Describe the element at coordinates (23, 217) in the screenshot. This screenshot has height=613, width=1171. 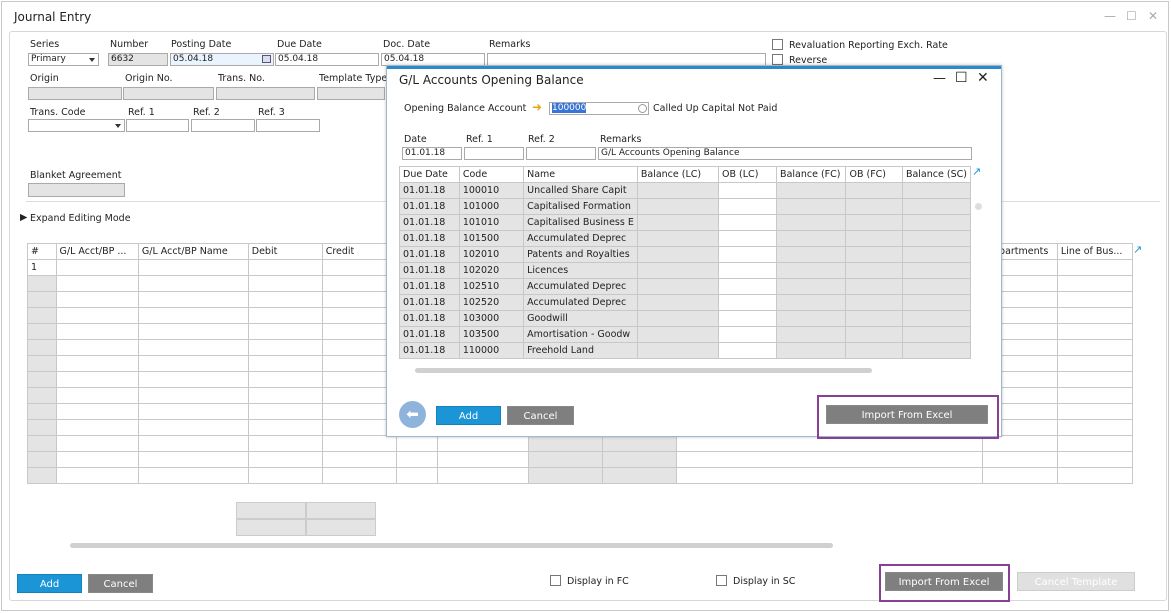
I see `expand-toggle-icon: ▶` at that location.